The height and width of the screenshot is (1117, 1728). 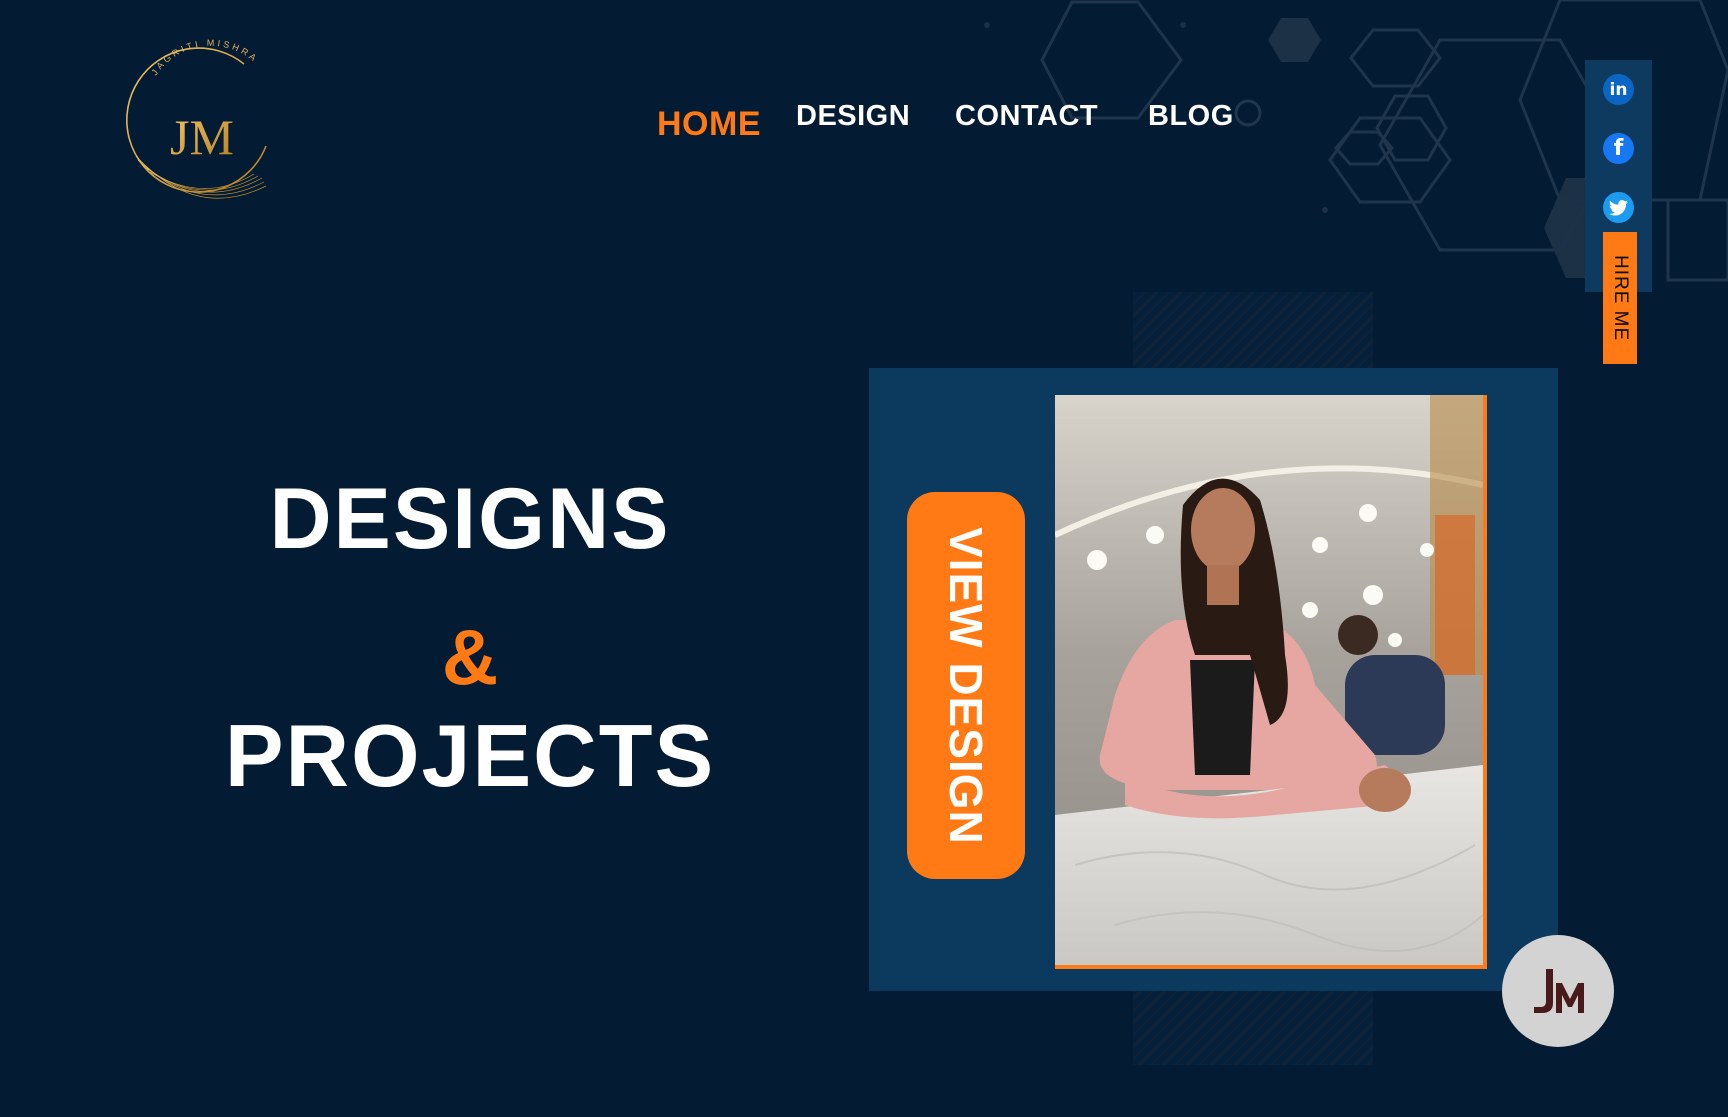 I want to click on nav-home: HOME, so click(x=709, y=124).